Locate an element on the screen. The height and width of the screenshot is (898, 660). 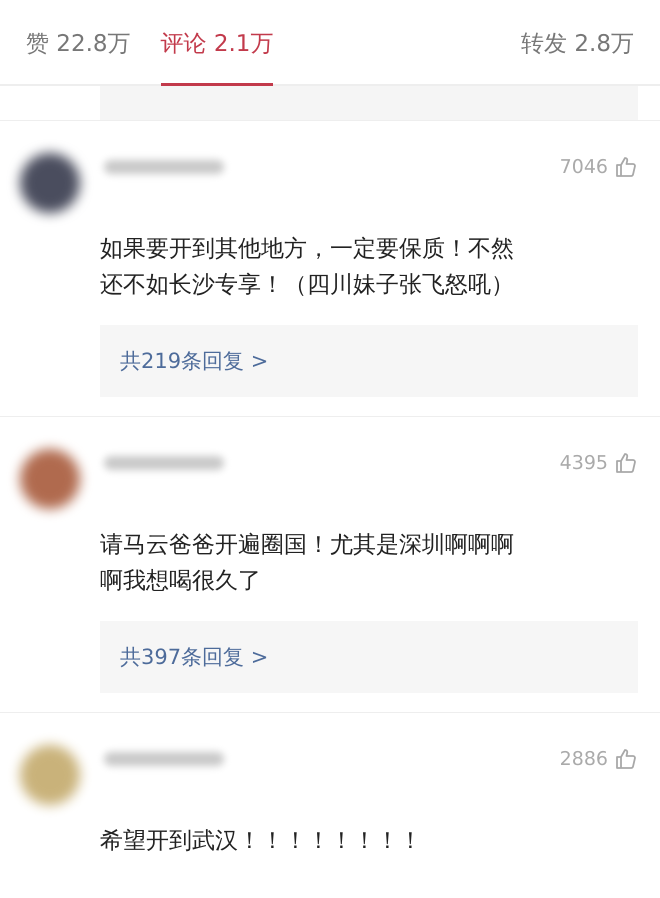
replies-link: 共219条回复 > is located at coordinates (194, 361).